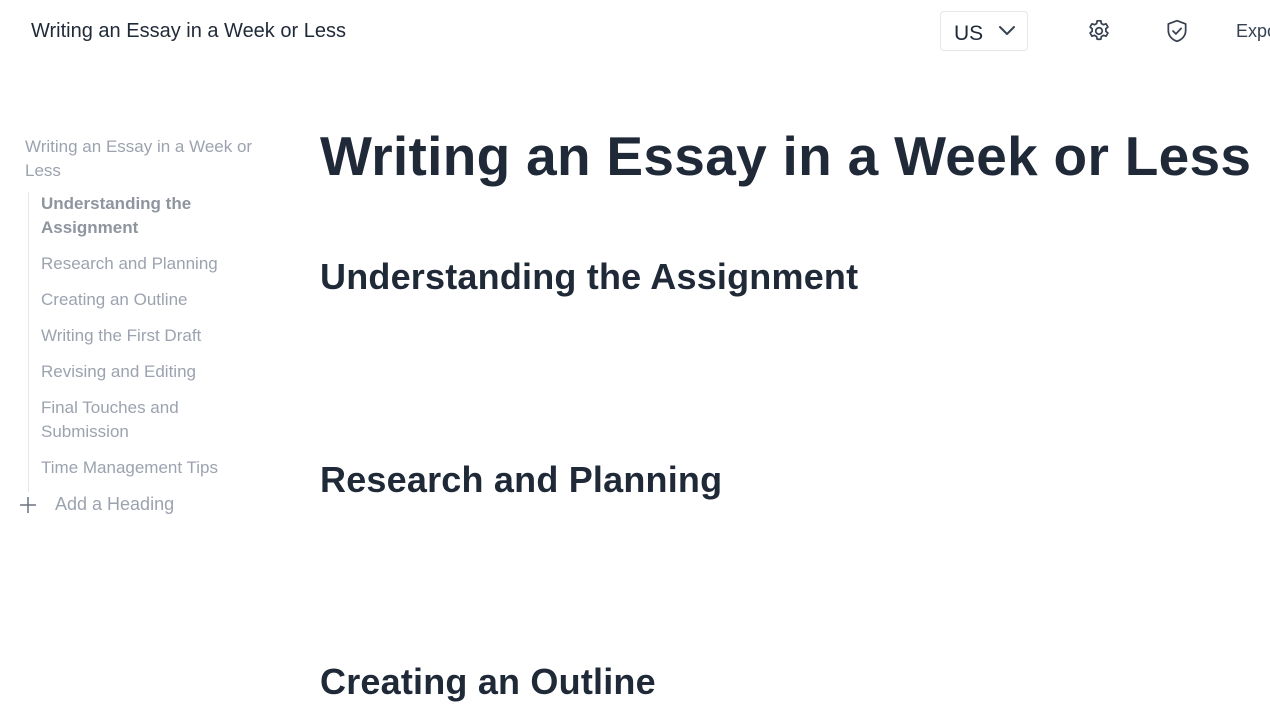  Describe the element at coordinates (150, 159) in the screenshot. I see `toc-root-item: Writing an Essay in a Week or Less` at that location.